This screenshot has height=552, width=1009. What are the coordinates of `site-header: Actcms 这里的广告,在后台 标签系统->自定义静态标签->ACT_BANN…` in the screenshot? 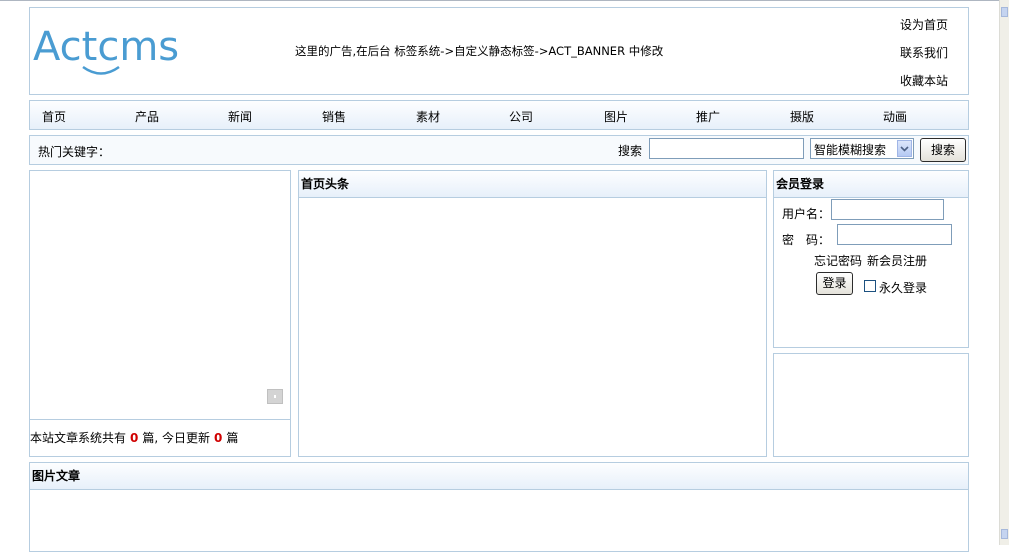 It's located at (499, 51).